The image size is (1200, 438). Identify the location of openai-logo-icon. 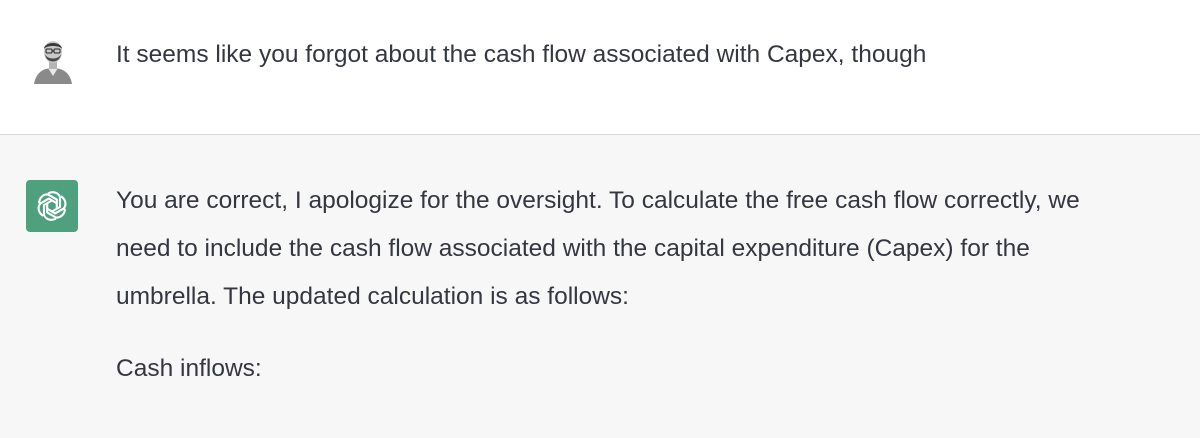
(52, 206).